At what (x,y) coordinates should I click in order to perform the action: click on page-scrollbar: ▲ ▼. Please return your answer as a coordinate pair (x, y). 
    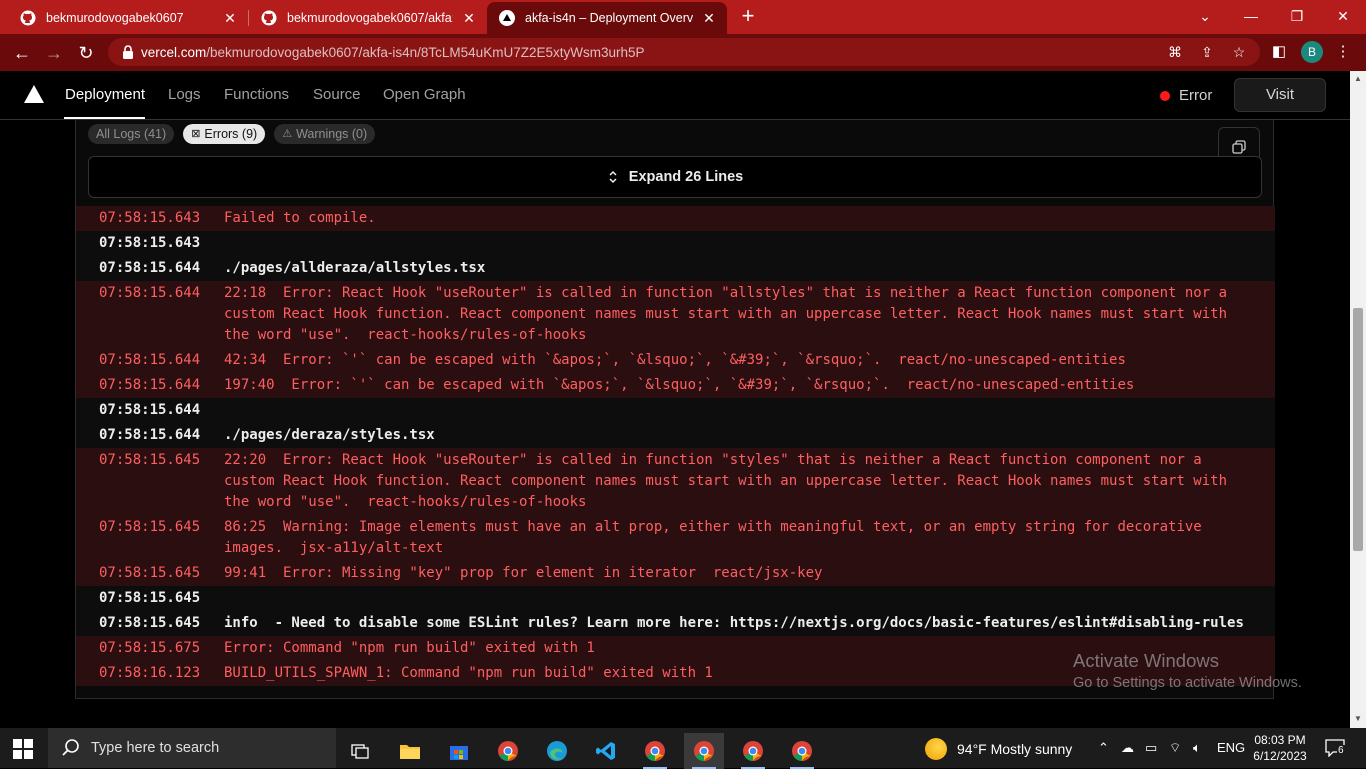
    Looking at the image, I should click on (1358, 399).